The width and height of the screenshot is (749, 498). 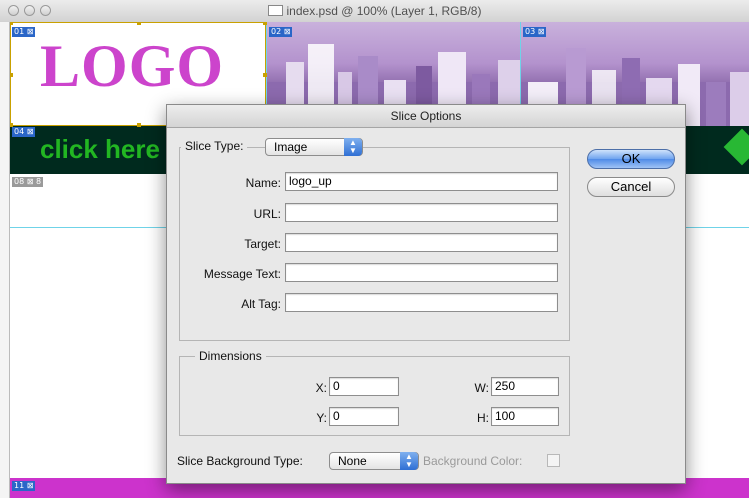 I want to click on background-type-value: None, so click(x=352, y=461).